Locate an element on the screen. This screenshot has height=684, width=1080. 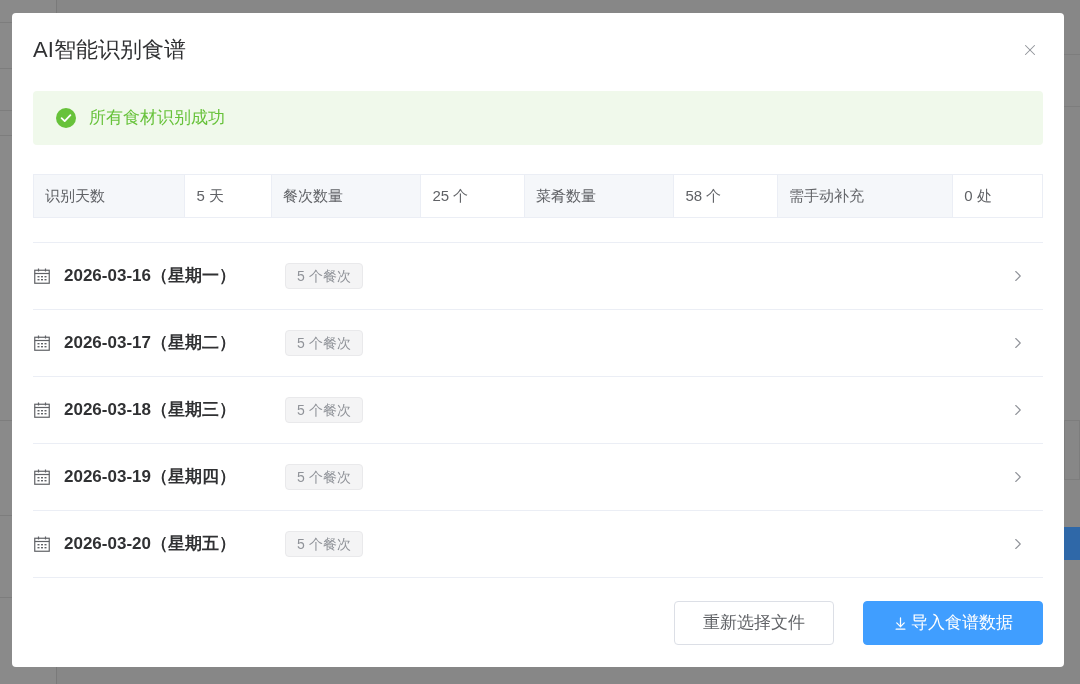
day-date: 2026-03-18（星期三） is located at coordinates (150, 410).